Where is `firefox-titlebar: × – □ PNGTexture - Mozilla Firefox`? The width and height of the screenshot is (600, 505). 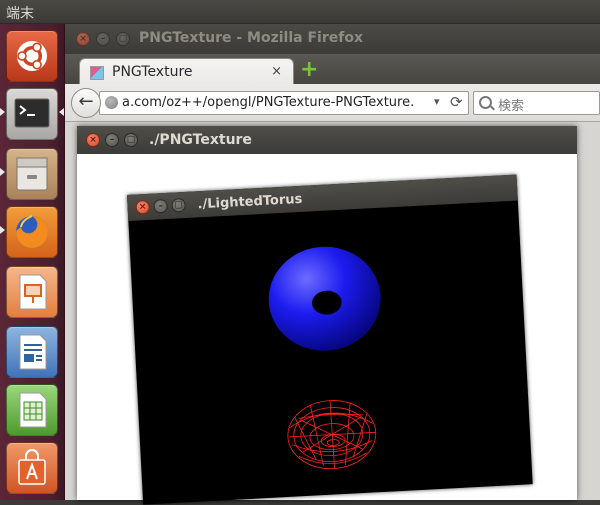
firefox-titlebar: × – □ PNGTexture - Mozilla Firefox is located at coordinates (332, 39).